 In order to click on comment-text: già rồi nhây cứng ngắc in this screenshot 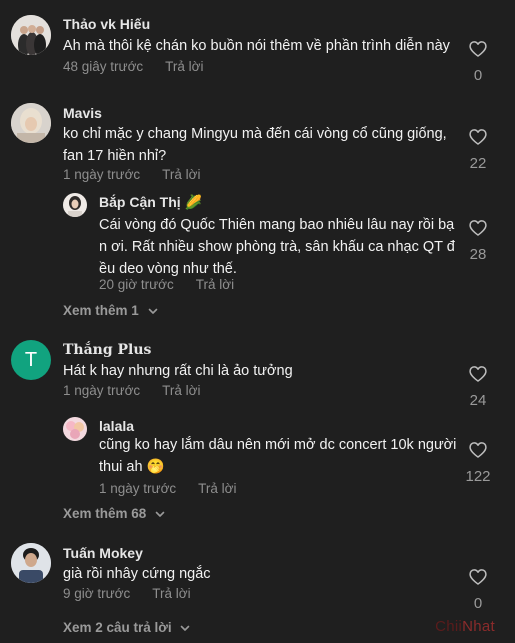, I will do `click(137, 574)`.